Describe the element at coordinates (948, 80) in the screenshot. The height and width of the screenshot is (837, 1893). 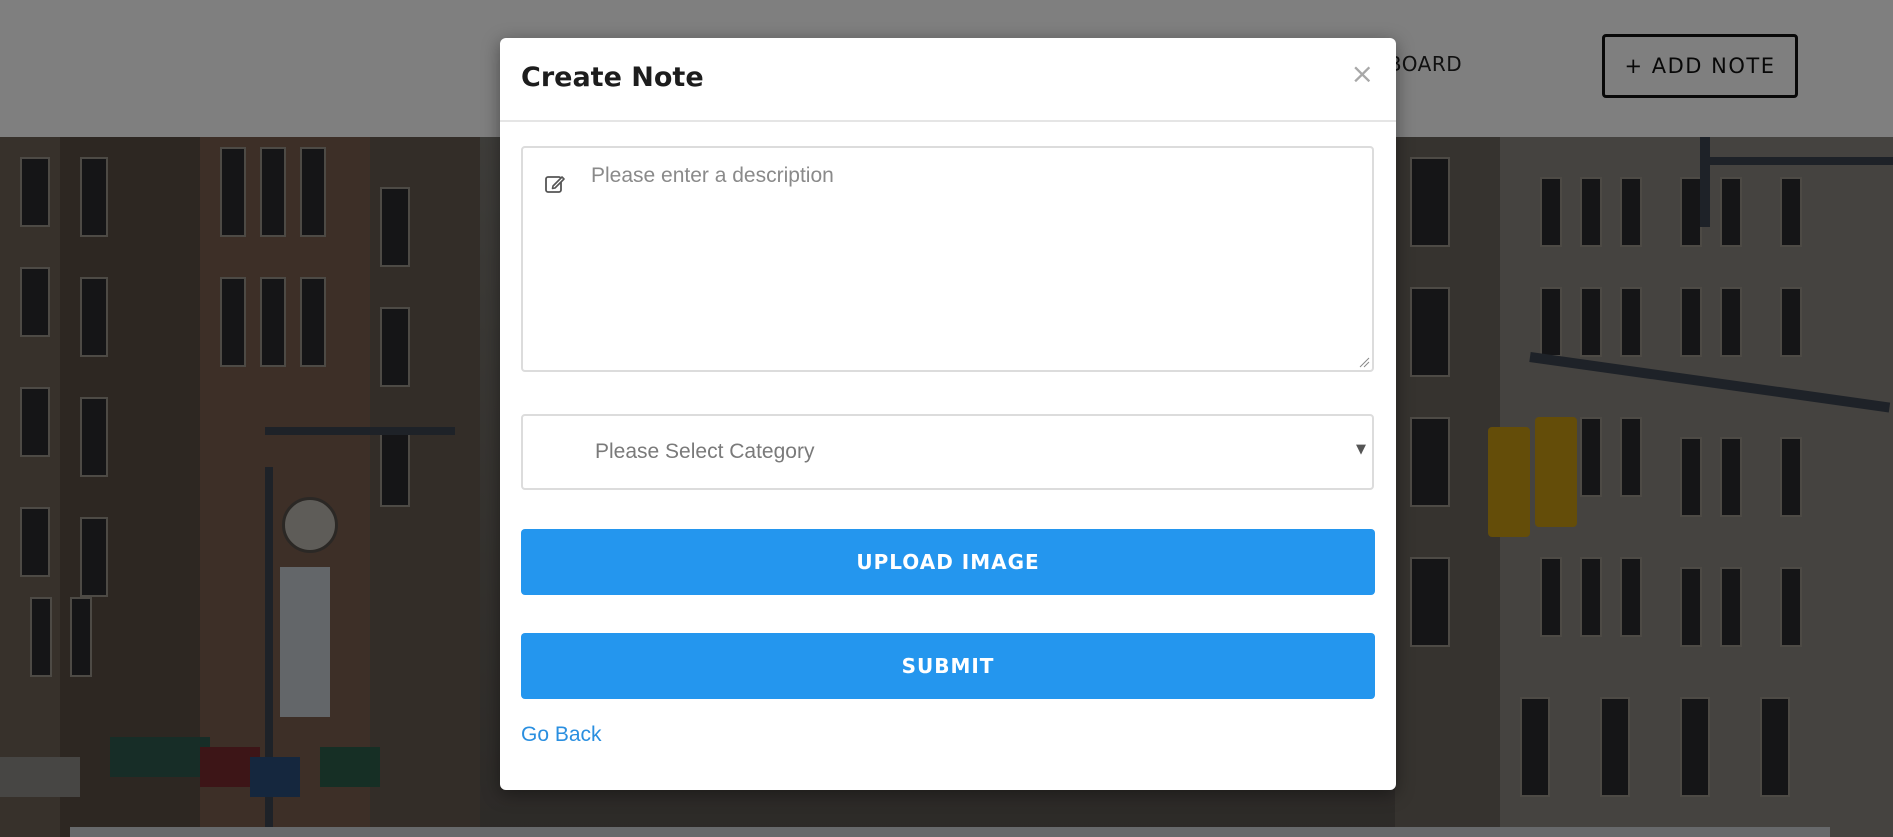
I see `modal-header: Create Note ×` at that location.